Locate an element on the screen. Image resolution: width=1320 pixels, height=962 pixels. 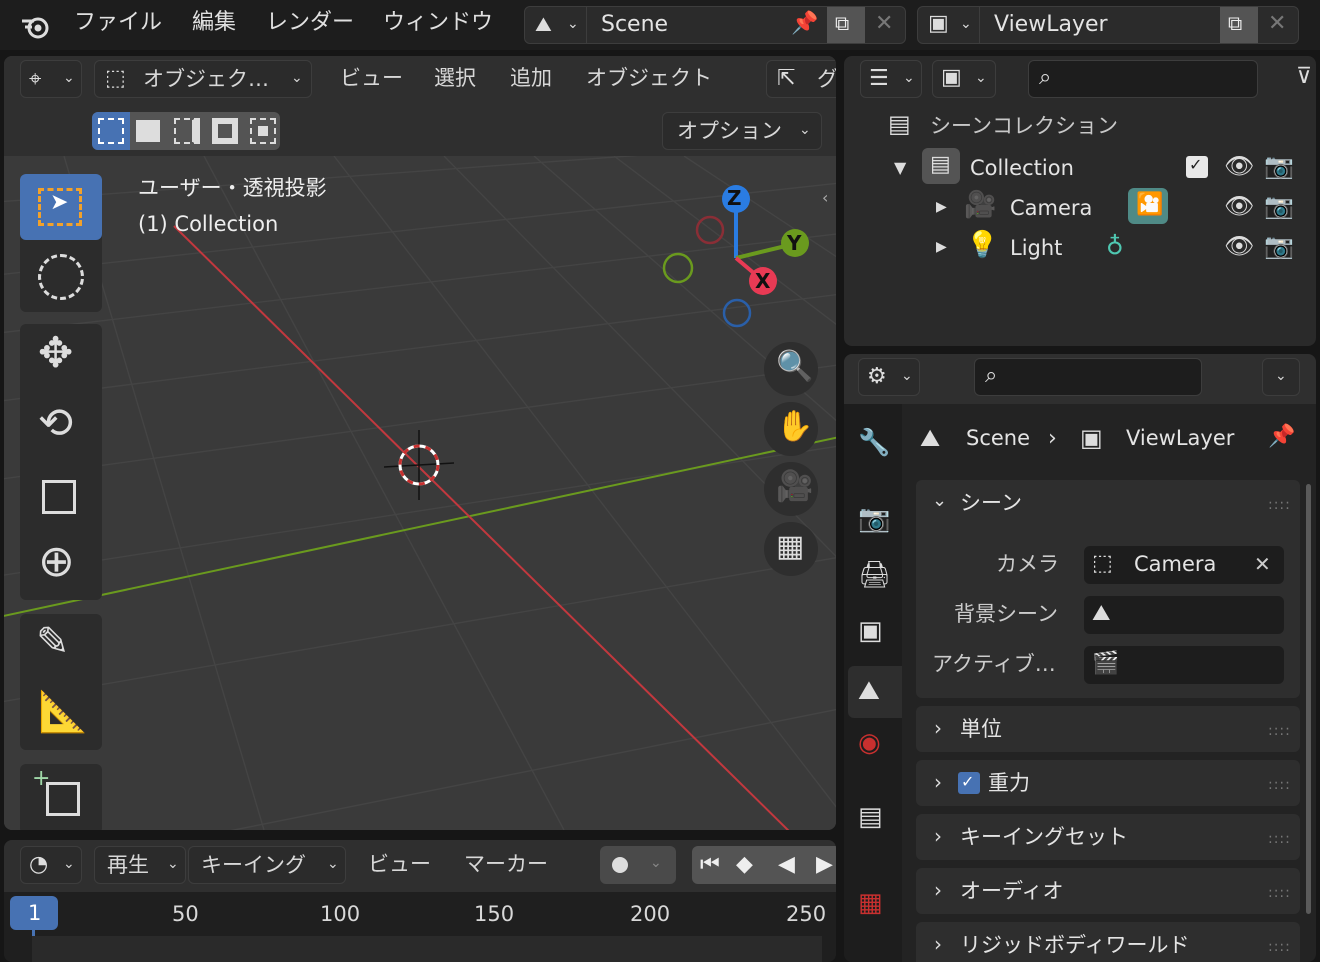
properties-search-input: ⌕ is located at coordinates (1088, 377).